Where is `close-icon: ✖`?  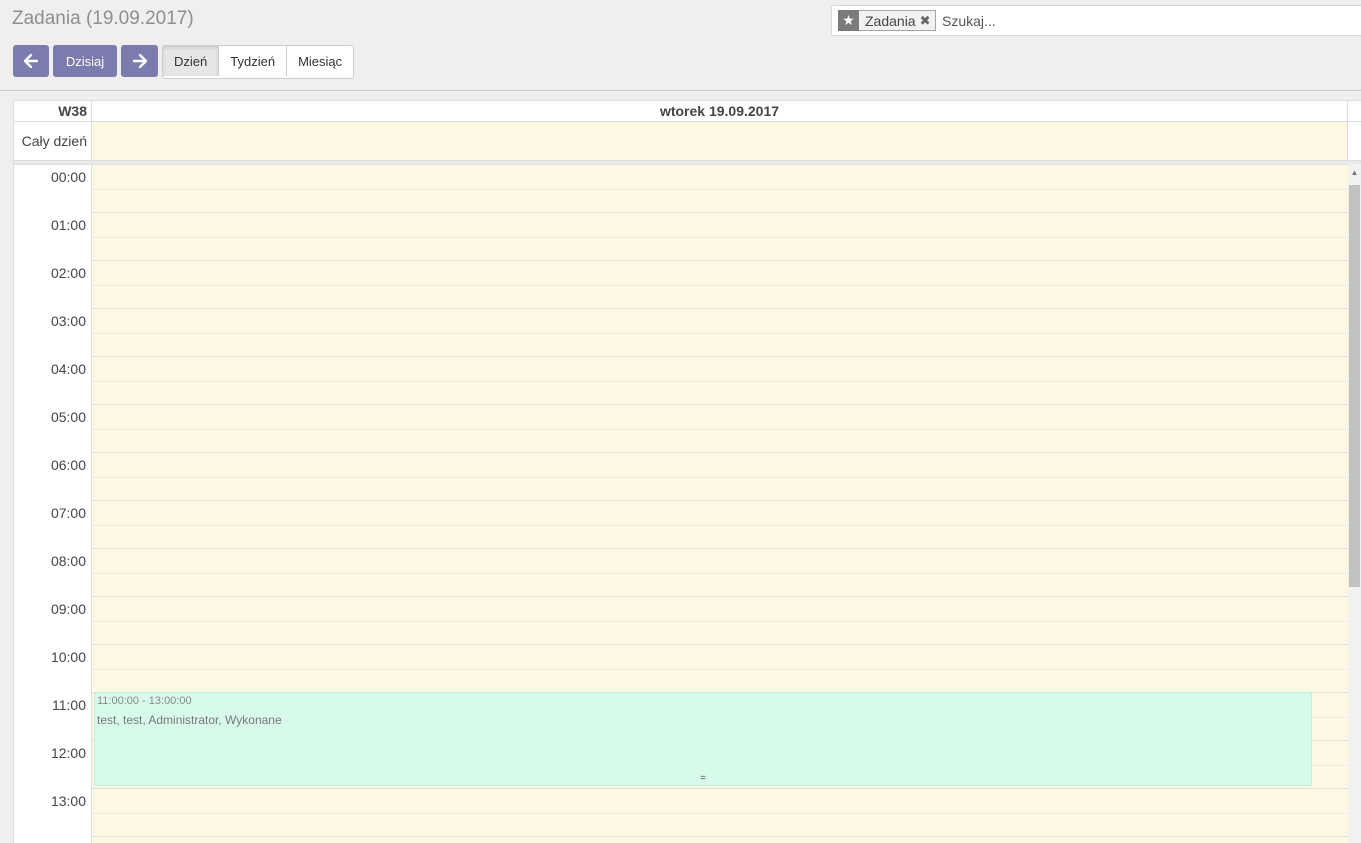
close-icon: ✖ is located at coordinates (927, 21).